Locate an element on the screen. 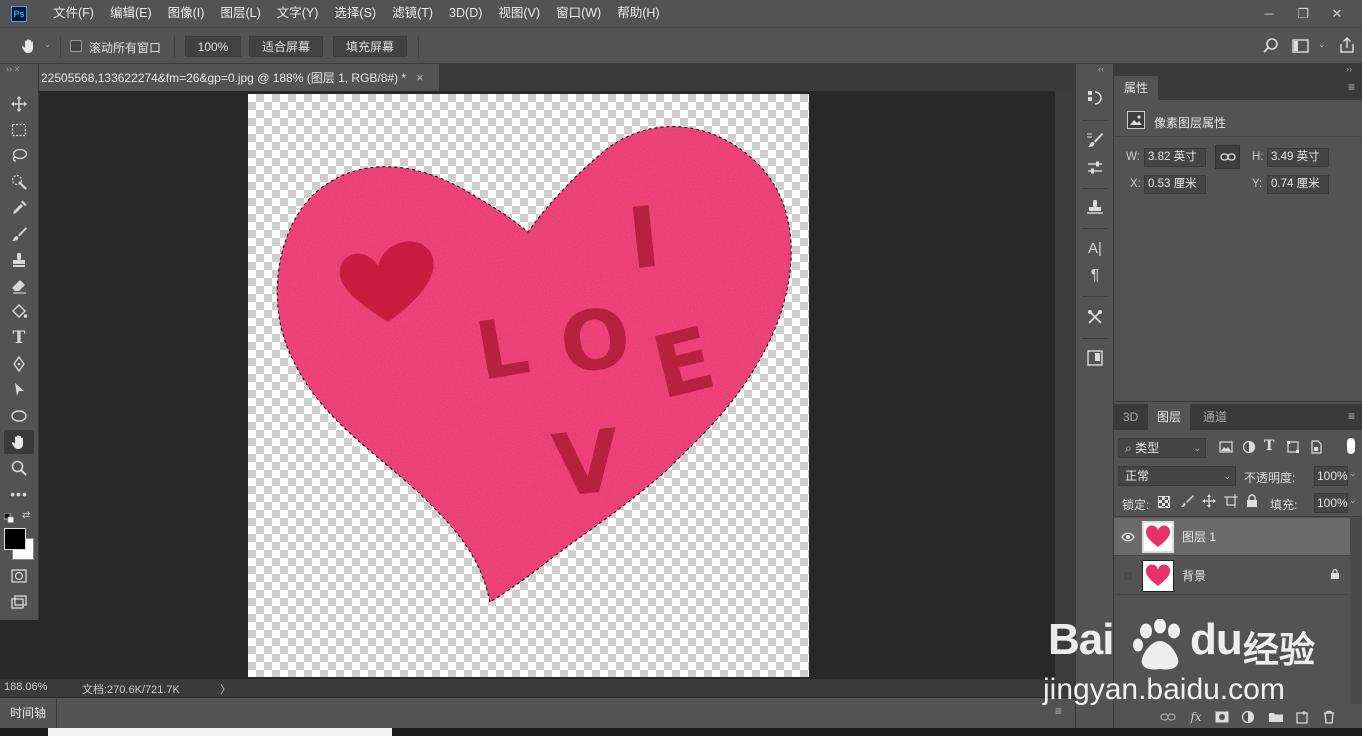 The width and height of the screenshot is (1362, 736). quick-selection-tool-icon is located at coordinates (19, 182).